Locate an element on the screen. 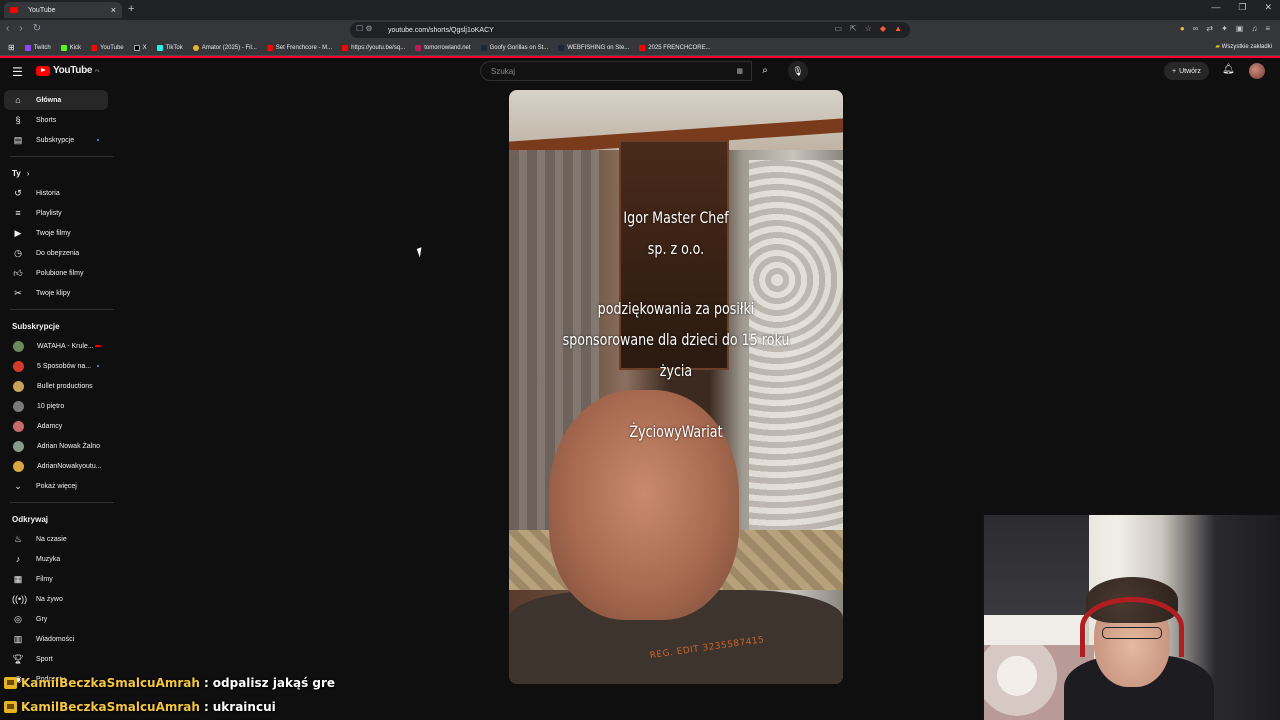 The height and width of the screenshot is (720, 1280). hamburger-menu-icon: ☰ is located at coordinates (17, 72).